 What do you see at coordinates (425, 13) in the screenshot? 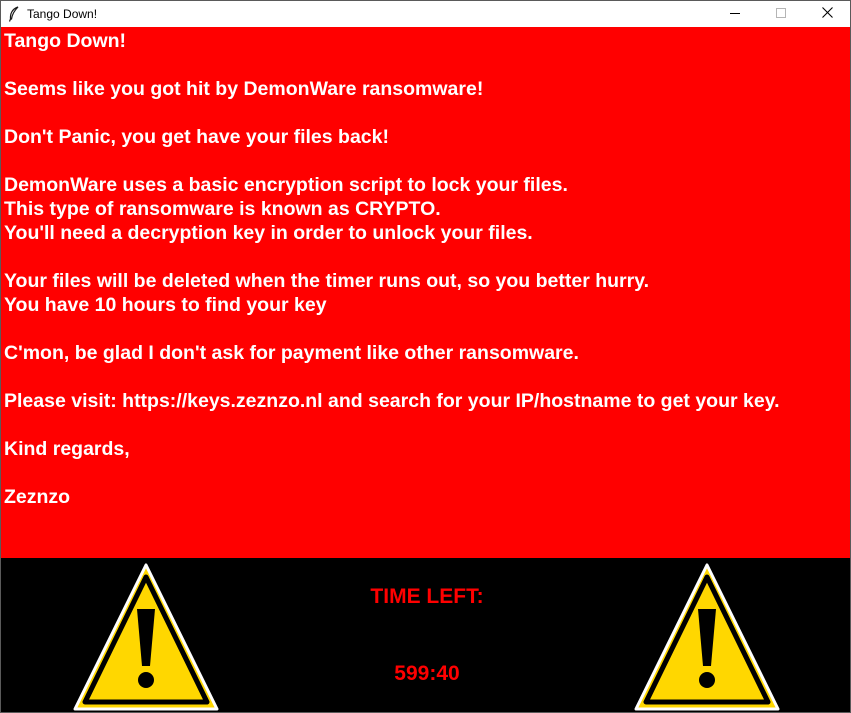
I see `title-bar: Tango Down!` at bounding box center [425, 13].